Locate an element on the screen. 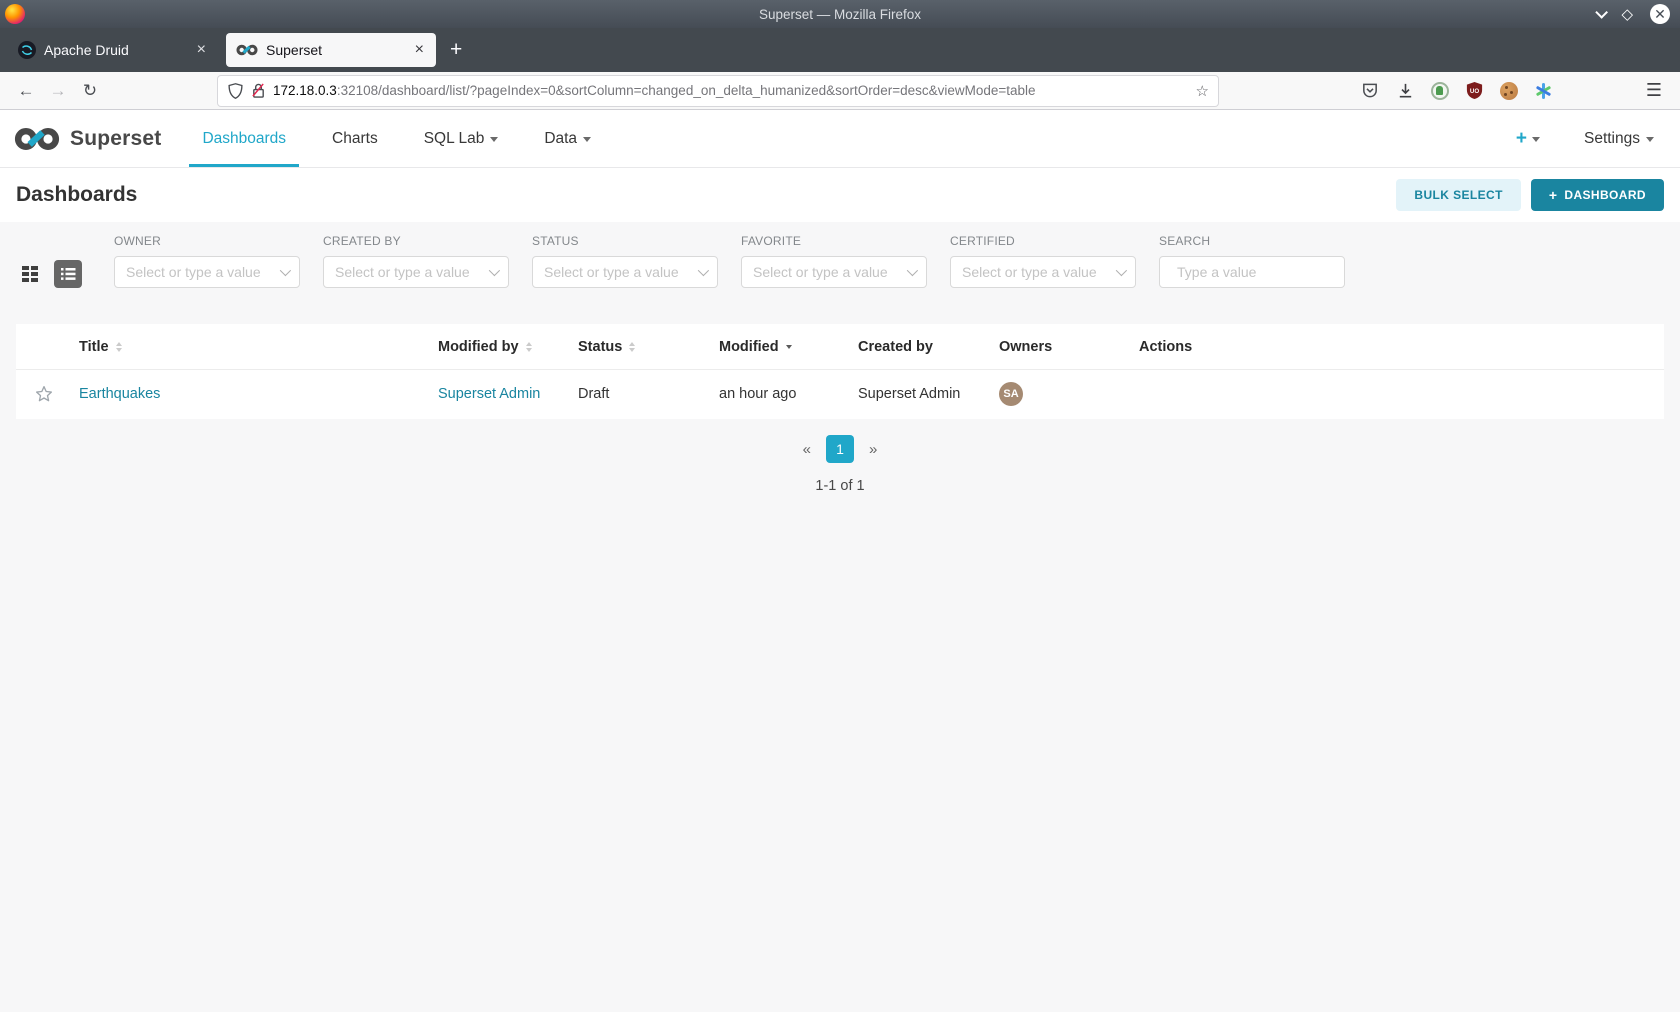 The height and width of the screenshot is (1012, 1680). minimize-icon is located at coordinates (1602, 12).